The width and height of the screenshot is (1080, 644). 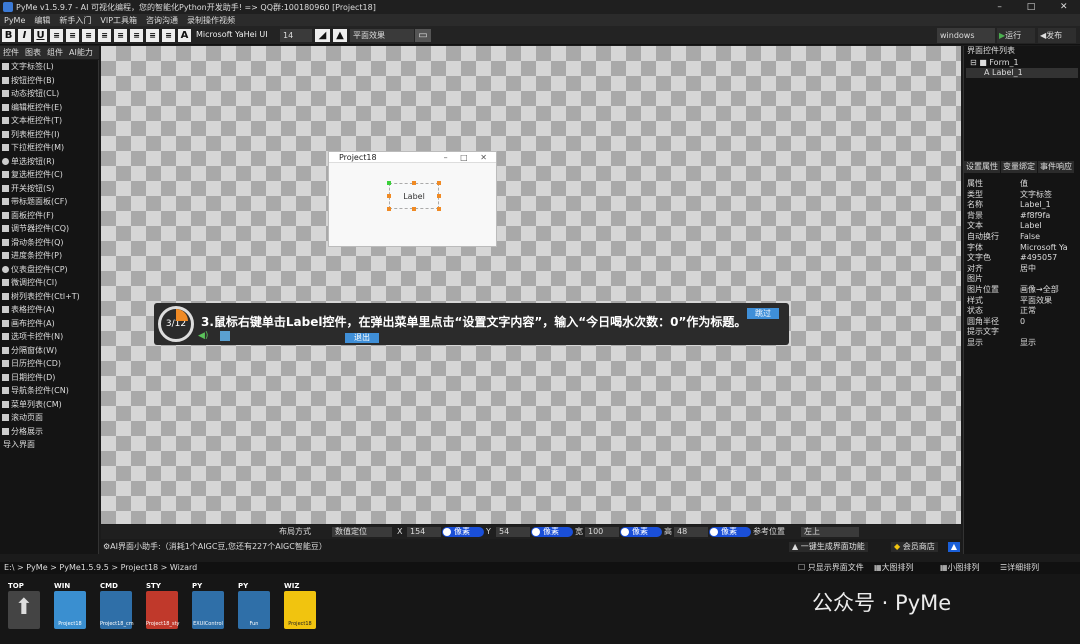 I want to click on property-row: 图片, so click(x=1022, y=279).